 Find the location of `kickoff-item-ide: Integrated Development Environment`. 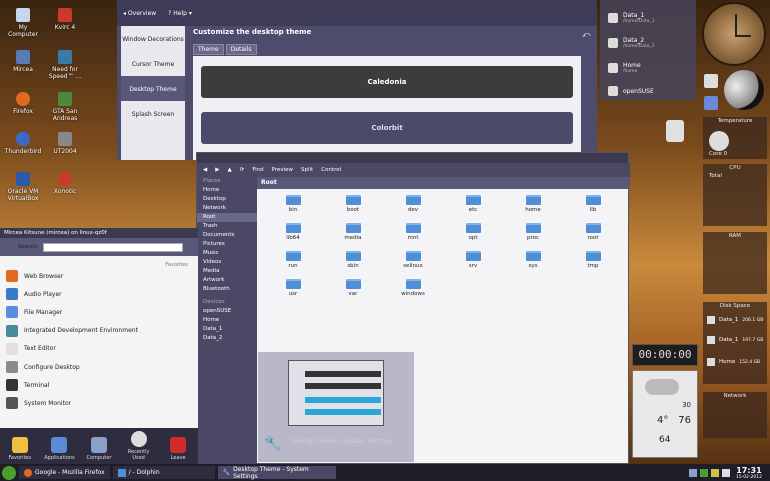

kickoff-item-ide: Integrated Development Environment is located at coordinates (72, 330).